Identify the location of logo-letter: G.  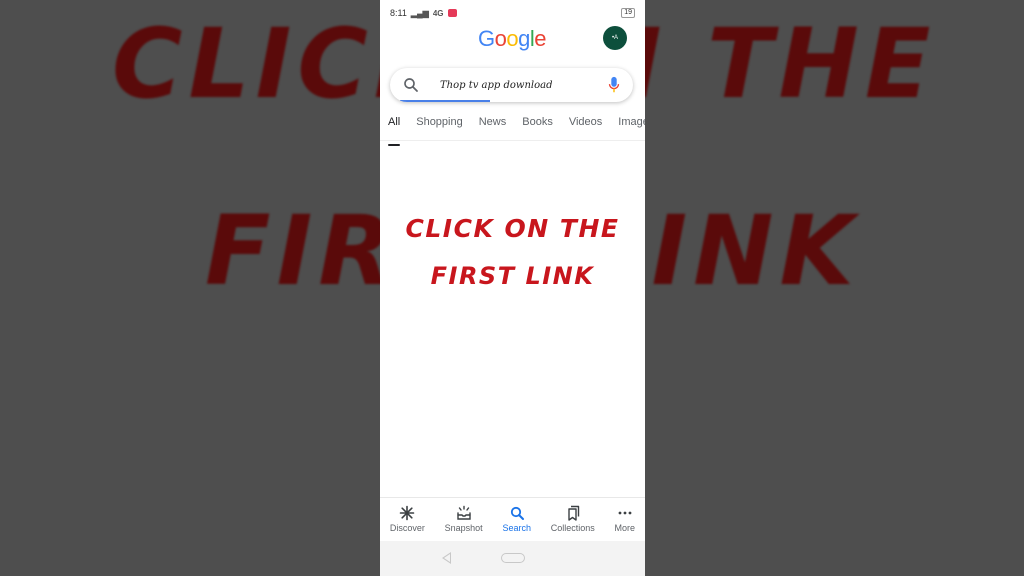
(486, 38).